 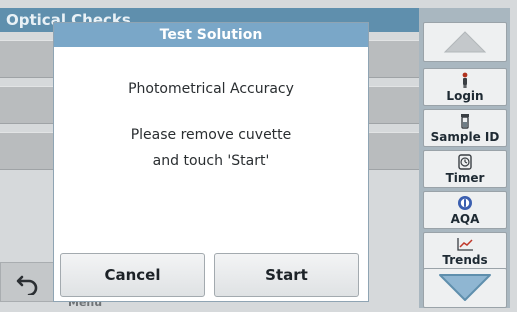 I want to click on triangle-up-icon, so click(x=465, y=42).